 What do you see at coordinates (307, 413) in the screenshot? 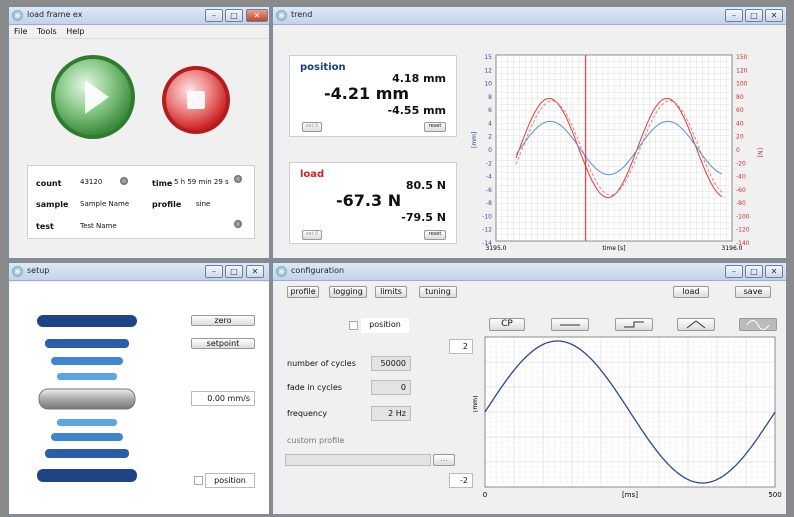
I see `frequency-label: frequency` at bounding box center [307, 413].